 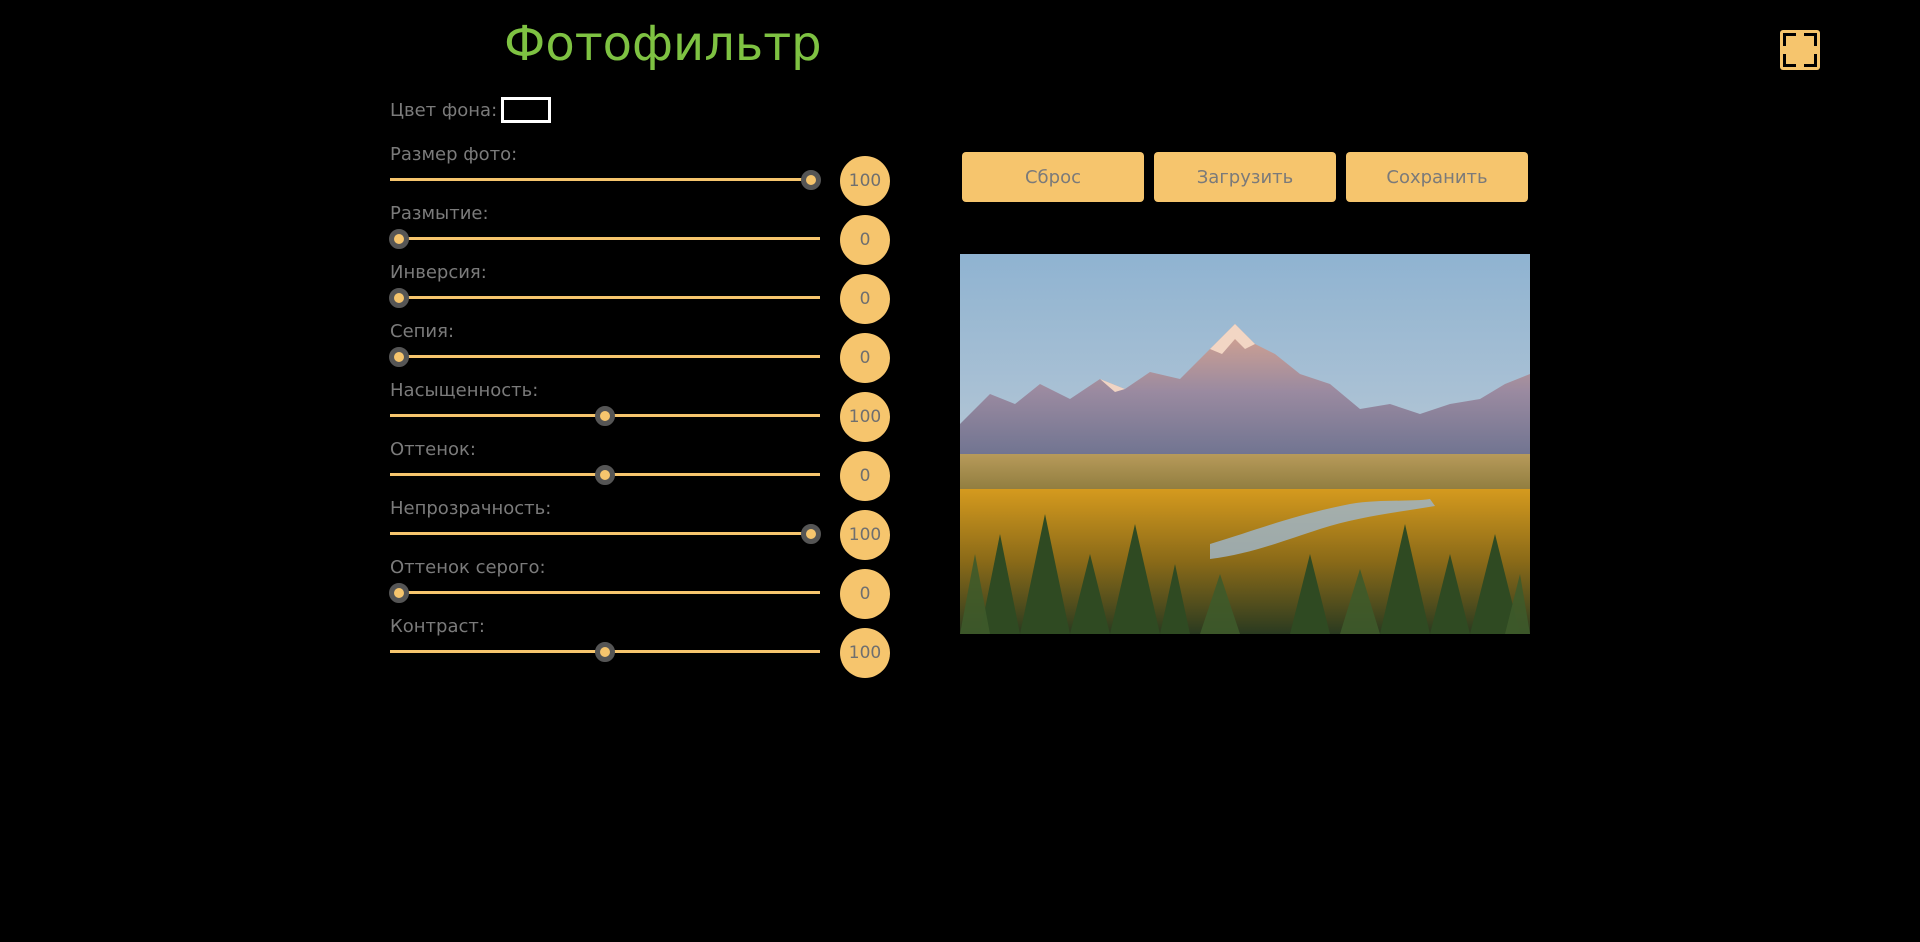 I want to click on slider-label: Инверсия:, so click(x=438, y=272).